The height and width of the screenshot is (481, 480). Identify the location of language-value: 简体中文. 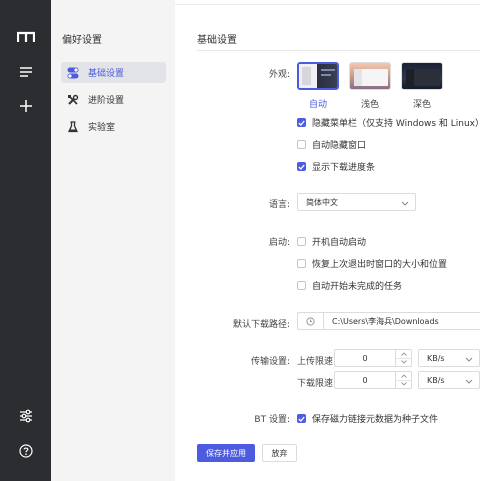
(322, 202).